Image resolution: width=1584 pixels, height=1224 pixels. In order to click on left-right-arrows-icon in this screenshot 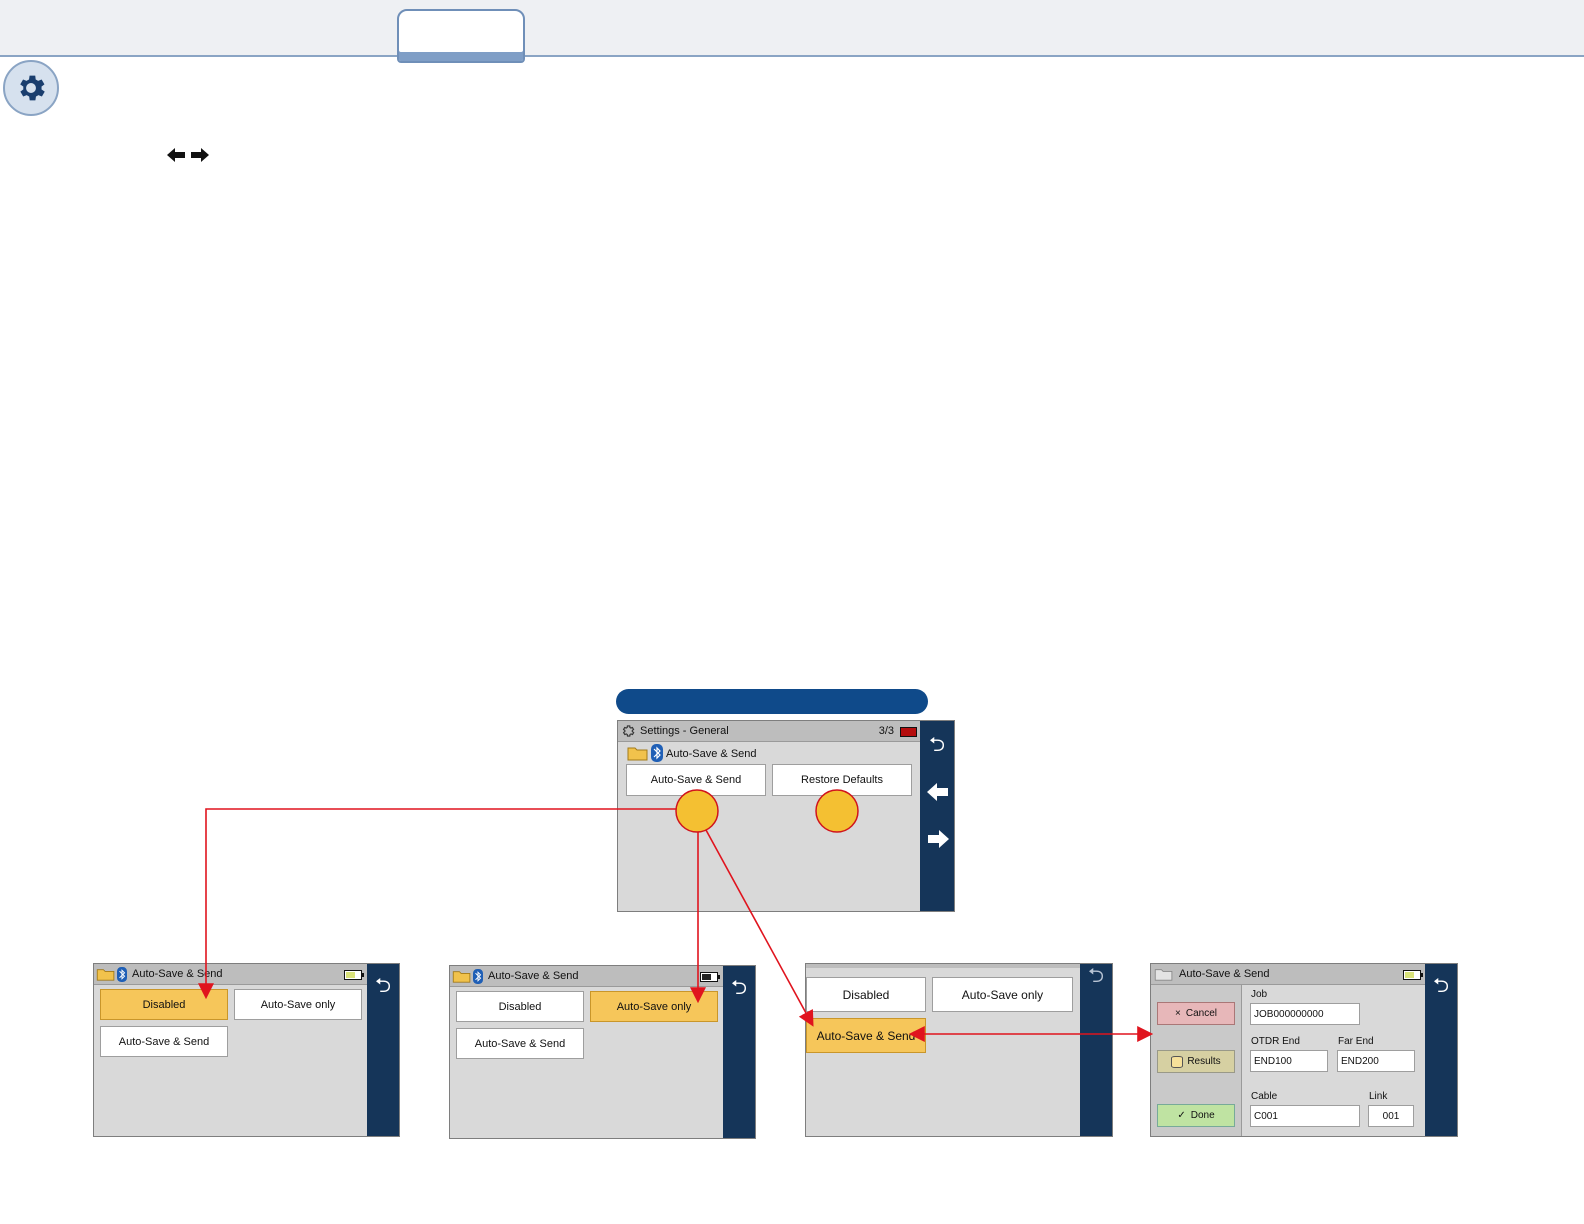, I will do `click(188, 155)`.